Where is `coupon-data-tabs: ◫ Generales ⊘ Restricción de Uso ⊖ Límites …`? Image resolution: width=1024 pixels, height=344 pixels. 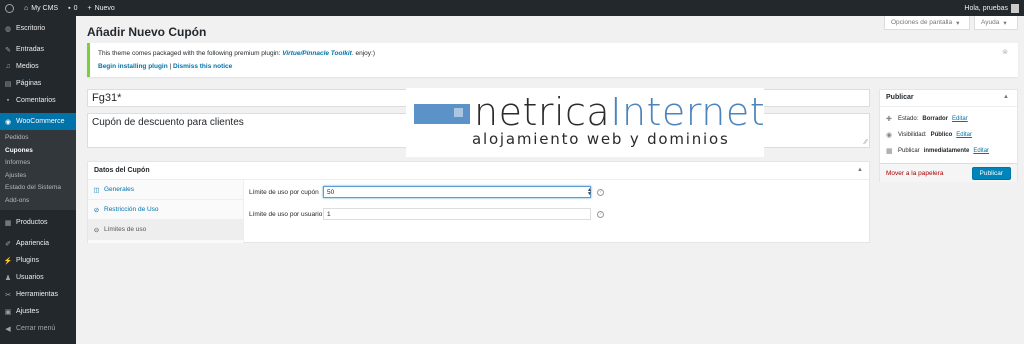 coupon-data-tabs: ◫ Generales ⊘ Restricción de Uso ⊖ Límites … is located at coordinates (166, 211).